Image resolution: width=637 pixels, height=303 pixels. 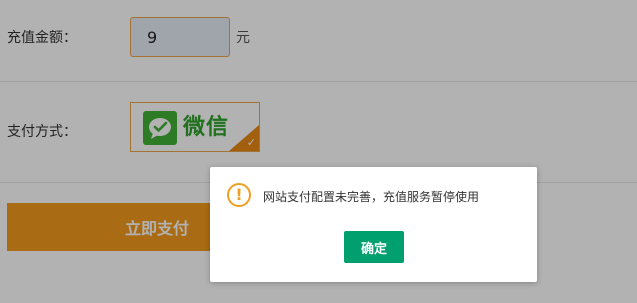 What do you see at coordinates (374, 247) in the screenshot?
I see `confirm-button: 确定` at bounding box center [374, 247].